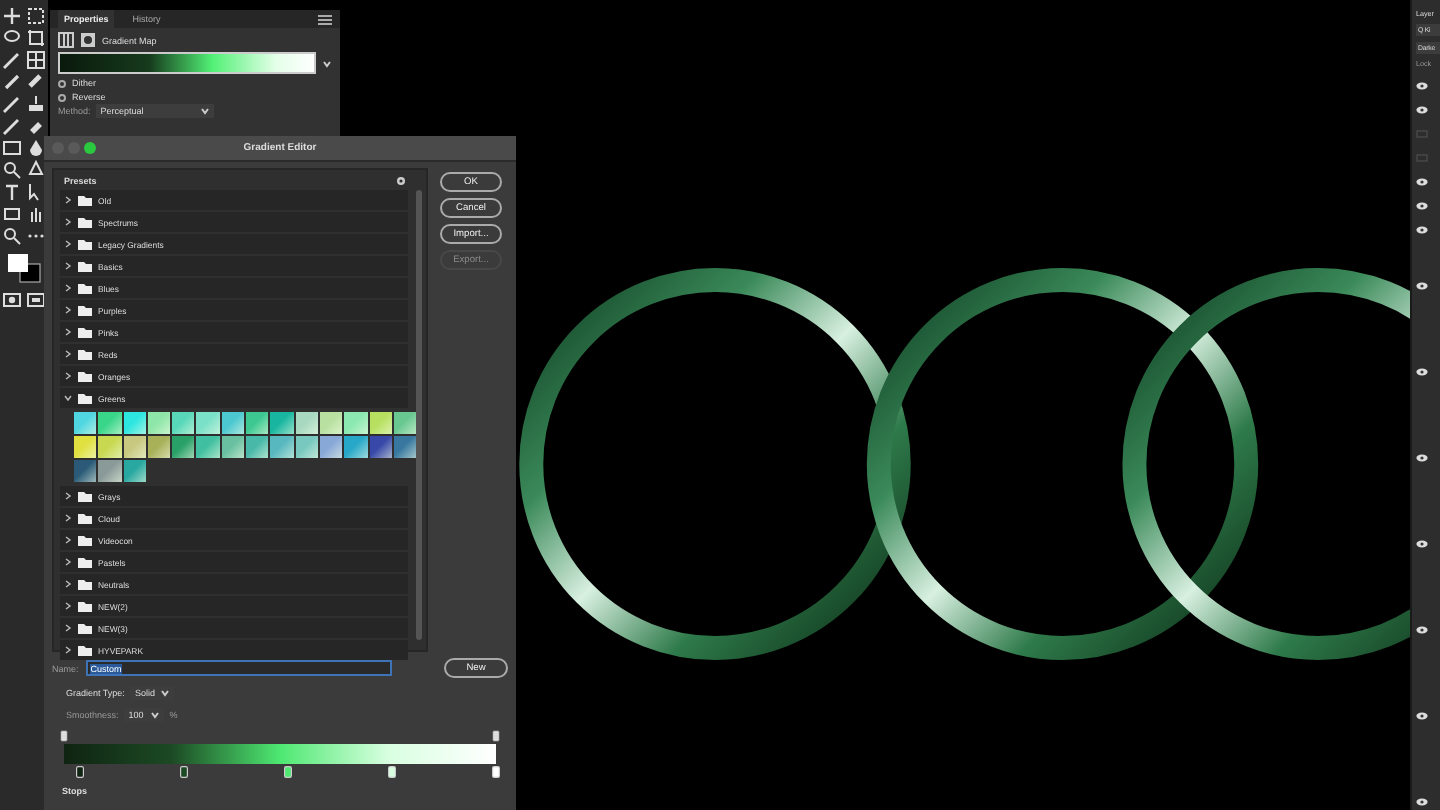 This screenshot has height=810, width=1440. Describe the element at coordinates (66, 40) in the screenshot. I see `adjustment-icon` at that location.